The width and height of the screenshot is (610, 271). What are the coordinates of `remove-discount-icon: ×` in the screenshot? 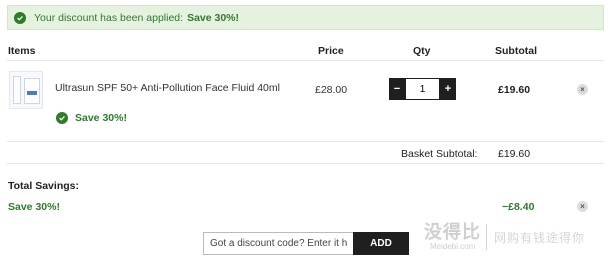 It's located at (582, 206).